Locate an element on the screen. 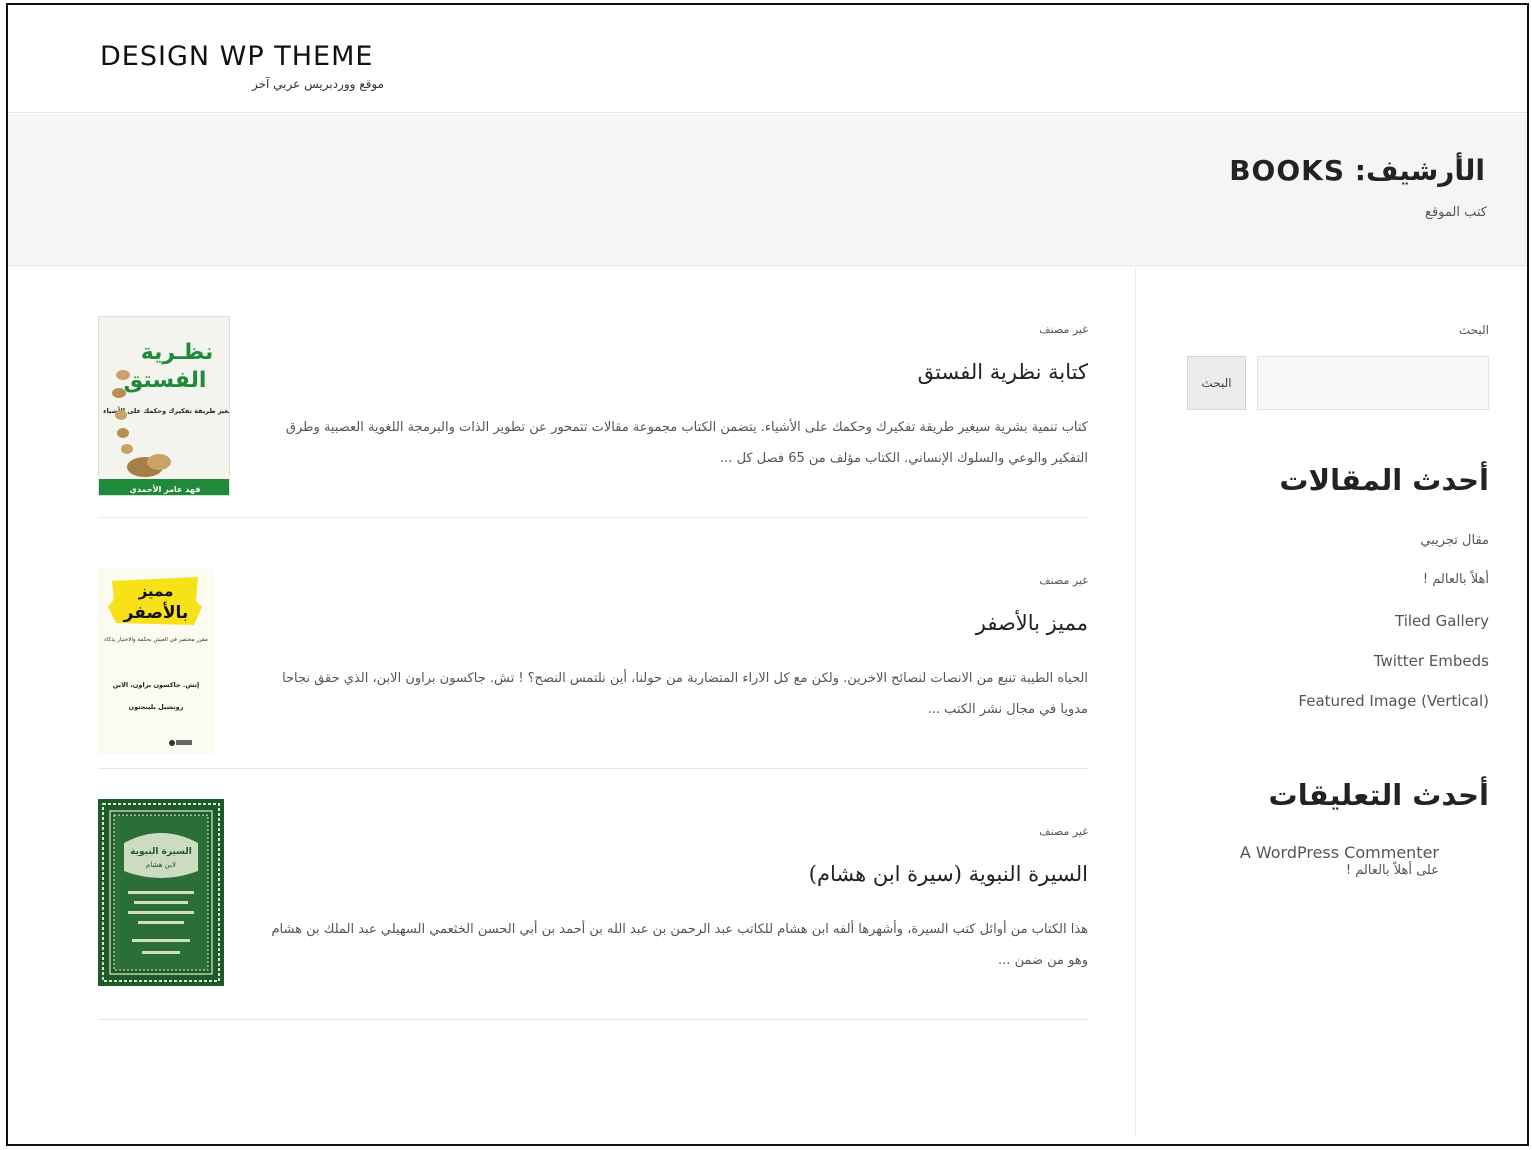 This screenshot has width=1532, height=1150. cover-author: إتش. جاكسون براون، الابن is located at coordinates (156, 685).